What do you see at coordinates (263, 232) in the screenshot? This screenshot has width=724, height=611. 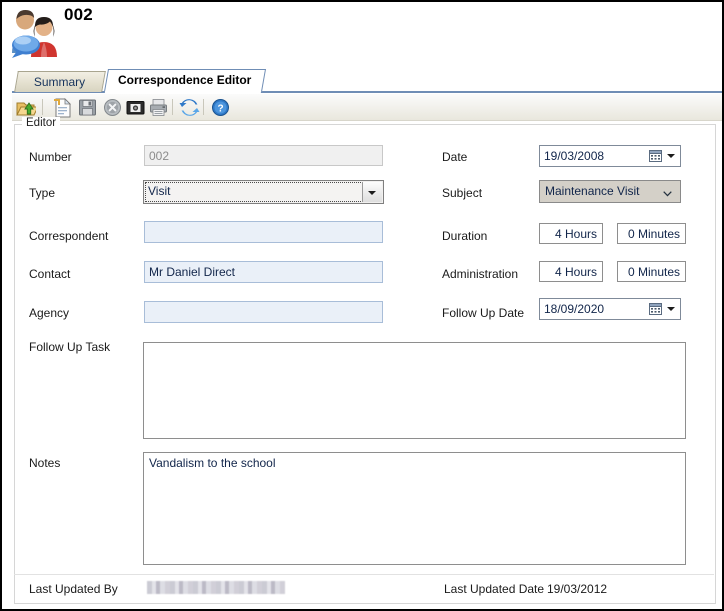 I see `correspondent-input` at bounding box center [263, 232].